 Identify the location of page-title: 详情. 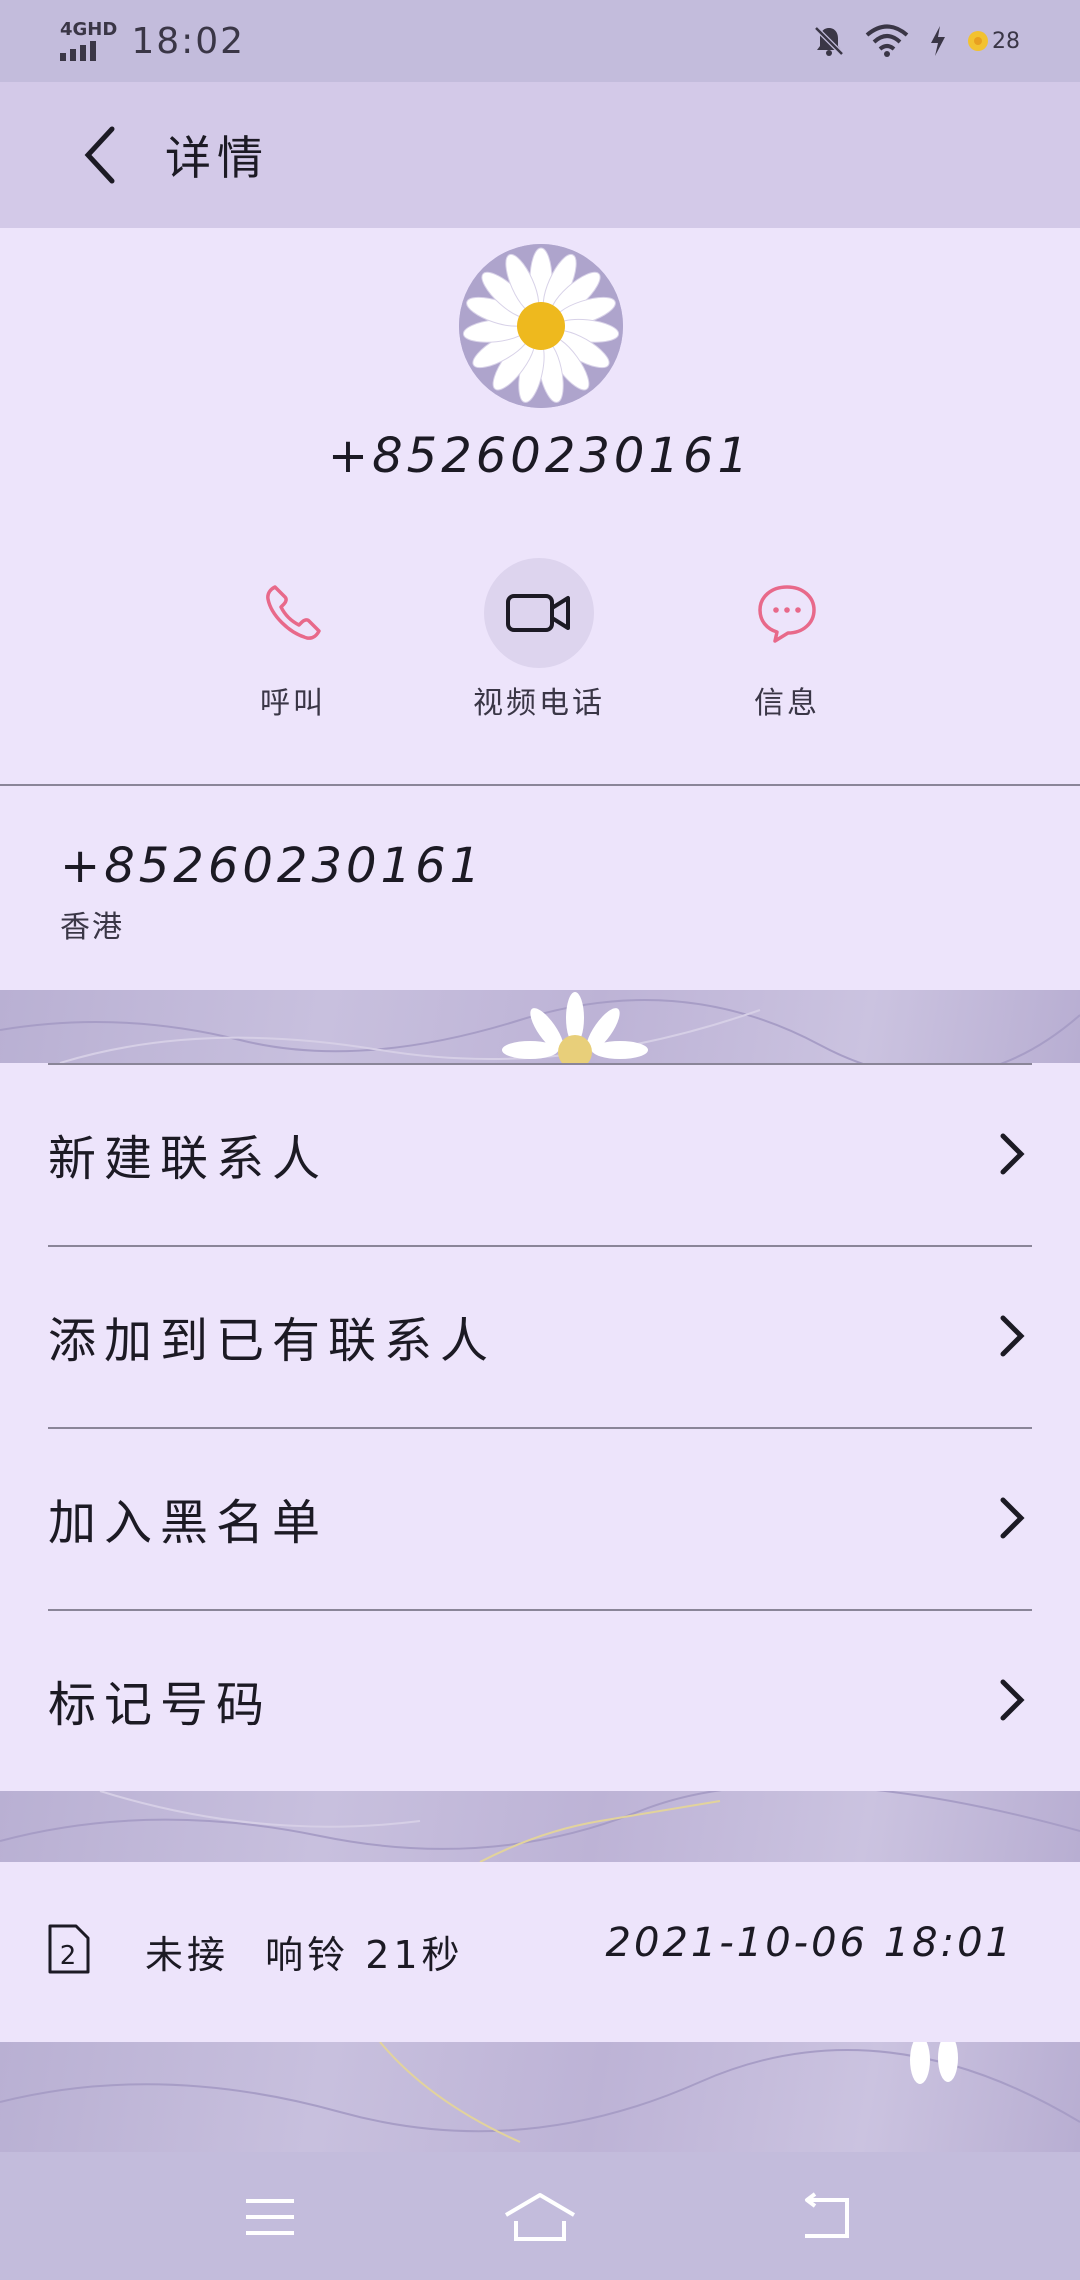
(217, 158).